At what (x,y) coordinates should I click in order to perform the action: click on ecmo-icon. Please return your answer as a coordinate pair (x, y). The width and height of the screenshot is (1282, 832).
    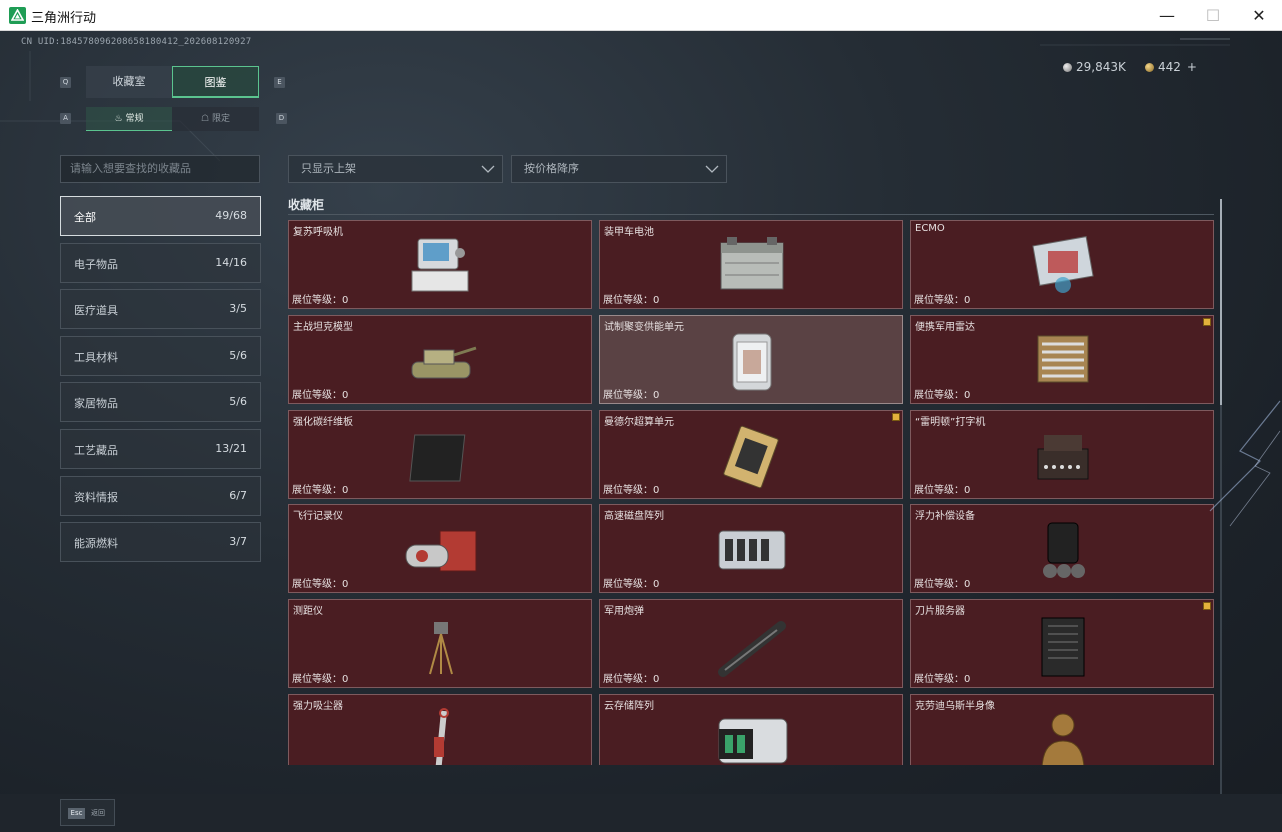
    Looking at the image, I should click on (1063, 264).